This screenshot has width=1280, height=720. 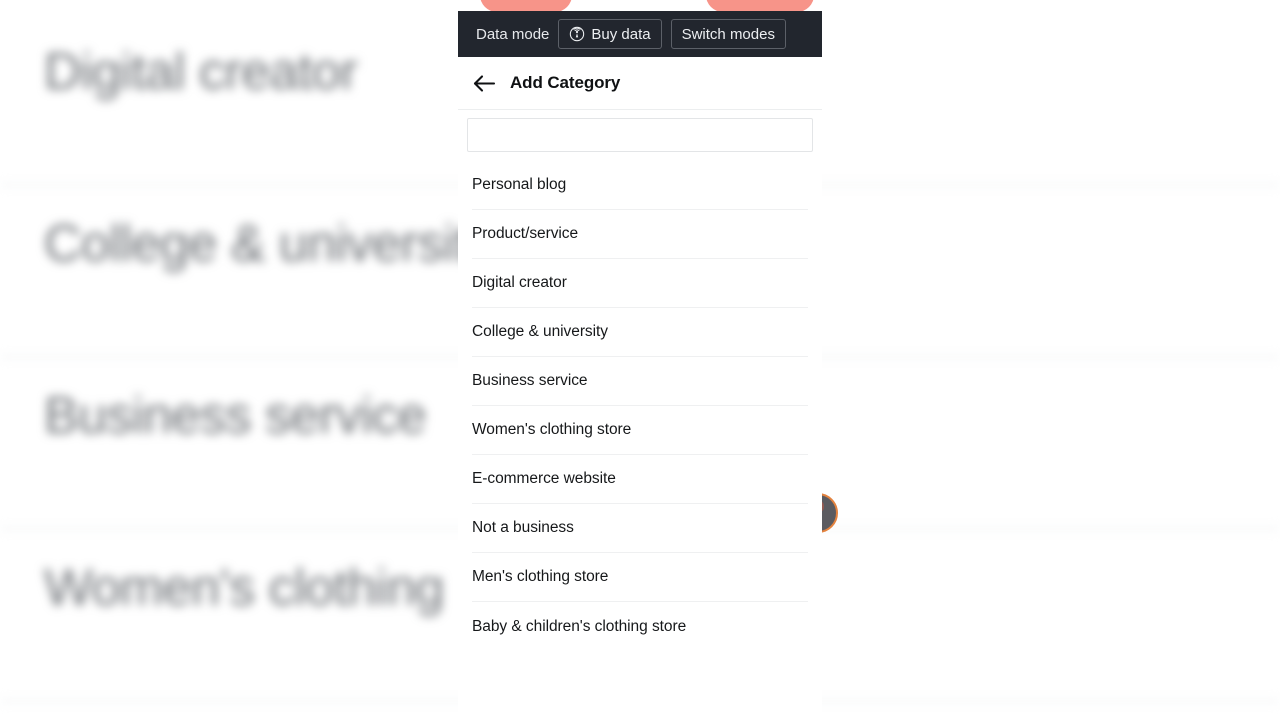 What do you see at coordinates (640, 626) in the screenshot?
I see `category-list-item: Baby & children's clothing store` at bounding box center [640, 626].